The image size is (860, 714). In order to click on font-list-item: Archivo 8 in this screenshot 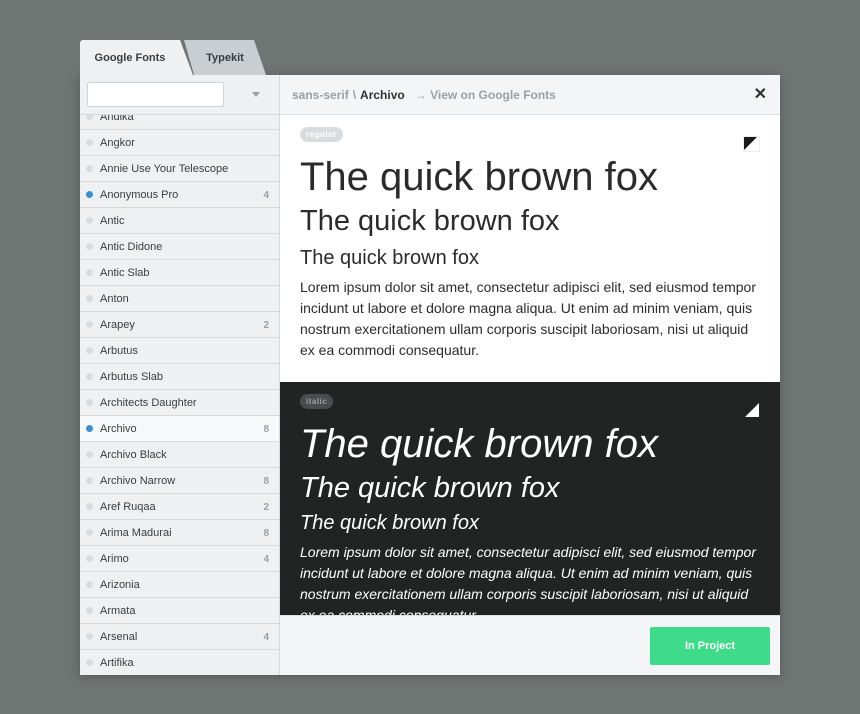, I will do `click(179, 429)`.